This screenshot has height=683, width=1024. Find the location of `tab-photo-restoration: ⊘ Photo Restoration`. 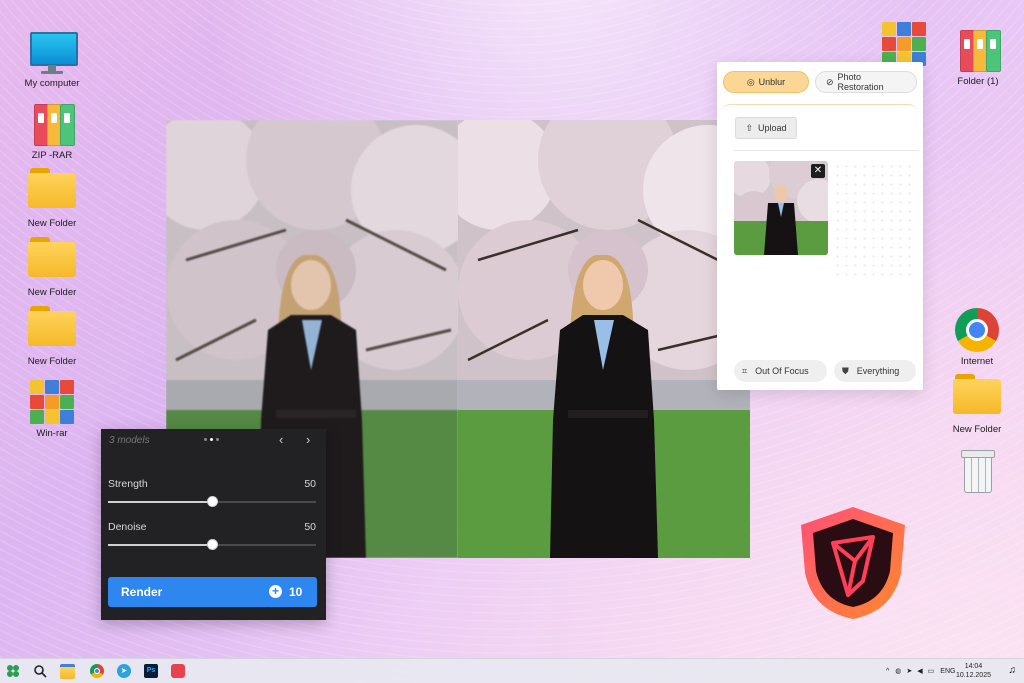

tab-photo-restoration: ⊘ Photo Restoration is located at coordinates (866, 82).